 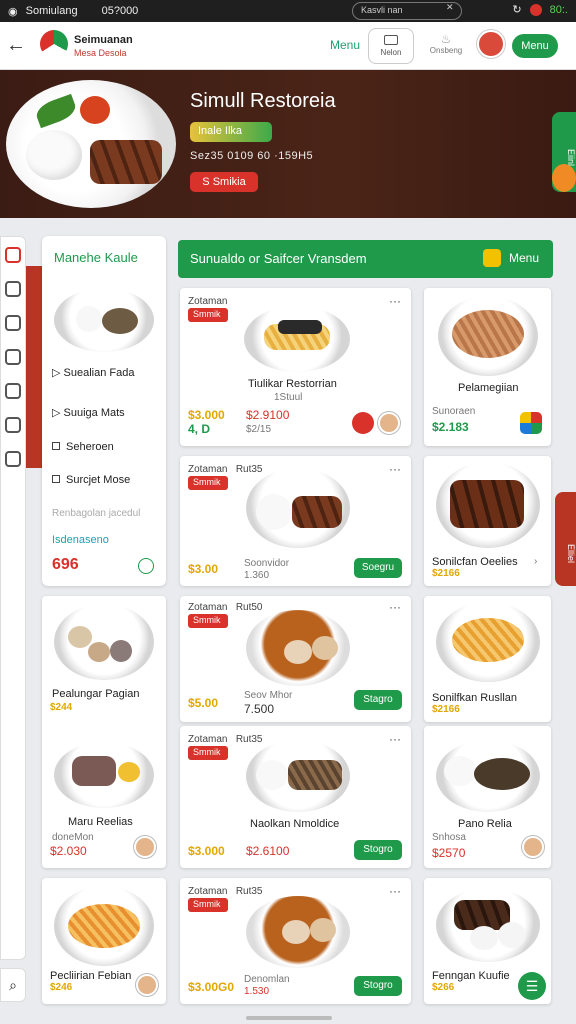 I want to click on filter-link: Isdenaseno, so click(x=80, y=540).